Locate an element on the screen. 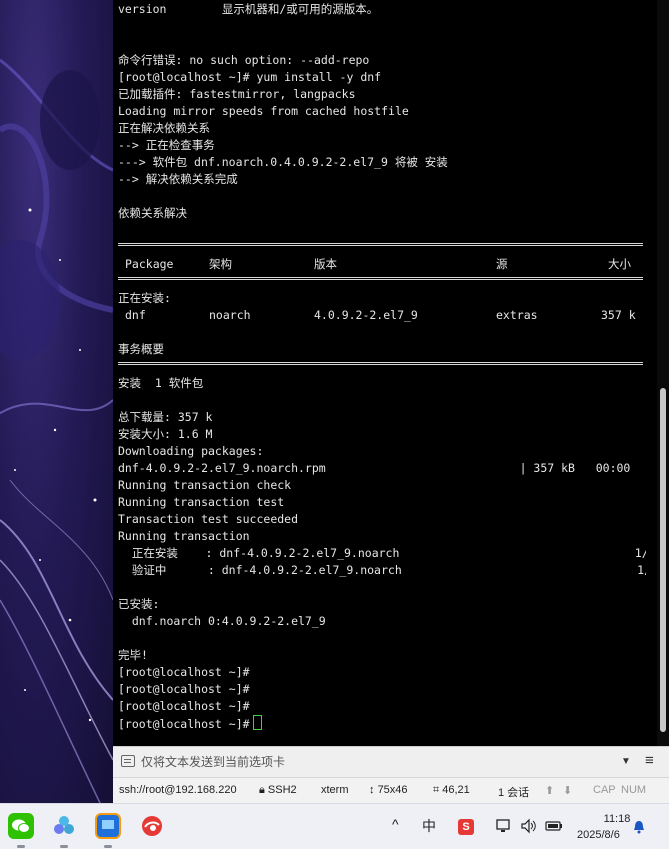  photos-icon is located at coordinates (64, 830).